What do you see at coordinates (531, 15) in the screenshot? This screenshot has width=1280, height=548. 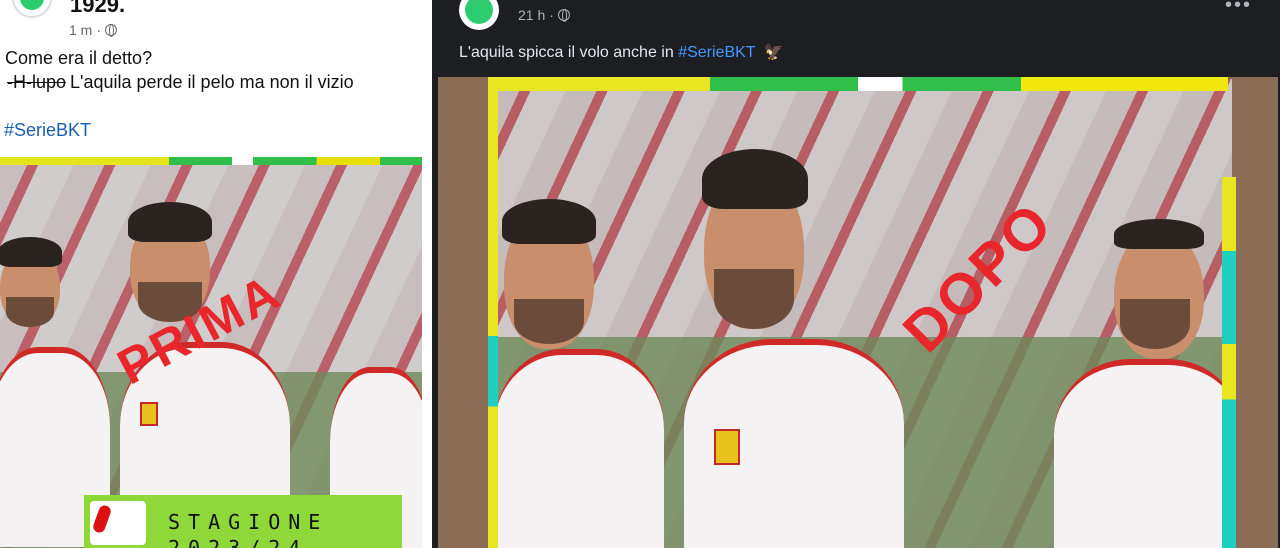 I see `post-time: 21 h` at bounding box center [531, 15].